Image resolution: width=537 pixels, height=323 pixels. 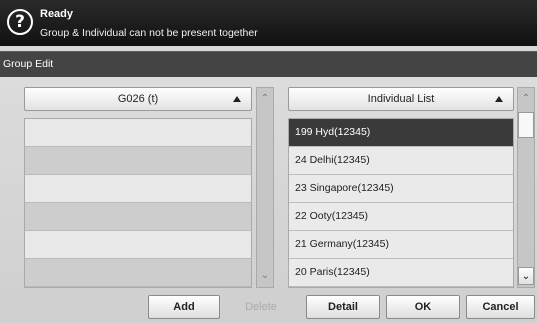 What do you see at coordinates (268, 64) in the screenshot?
I see `title-bar: Group Edit` at bounding box center [268, 64].